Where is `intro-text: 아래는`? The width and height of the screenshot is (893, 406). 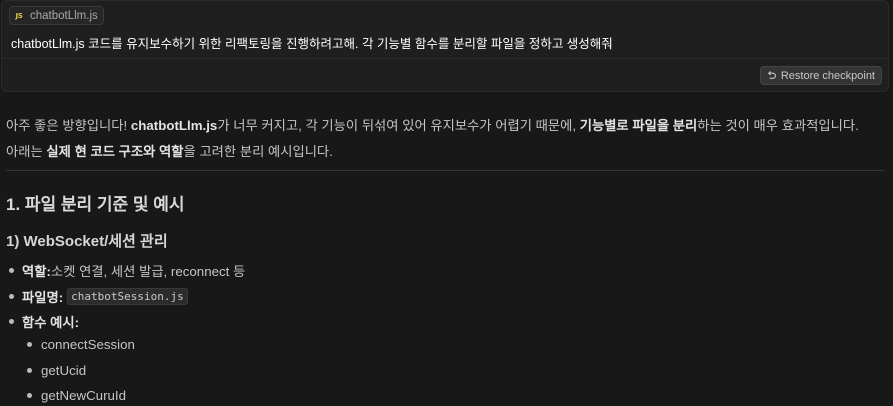
intro-text: 아래는 is located at coordinates (26, 151).